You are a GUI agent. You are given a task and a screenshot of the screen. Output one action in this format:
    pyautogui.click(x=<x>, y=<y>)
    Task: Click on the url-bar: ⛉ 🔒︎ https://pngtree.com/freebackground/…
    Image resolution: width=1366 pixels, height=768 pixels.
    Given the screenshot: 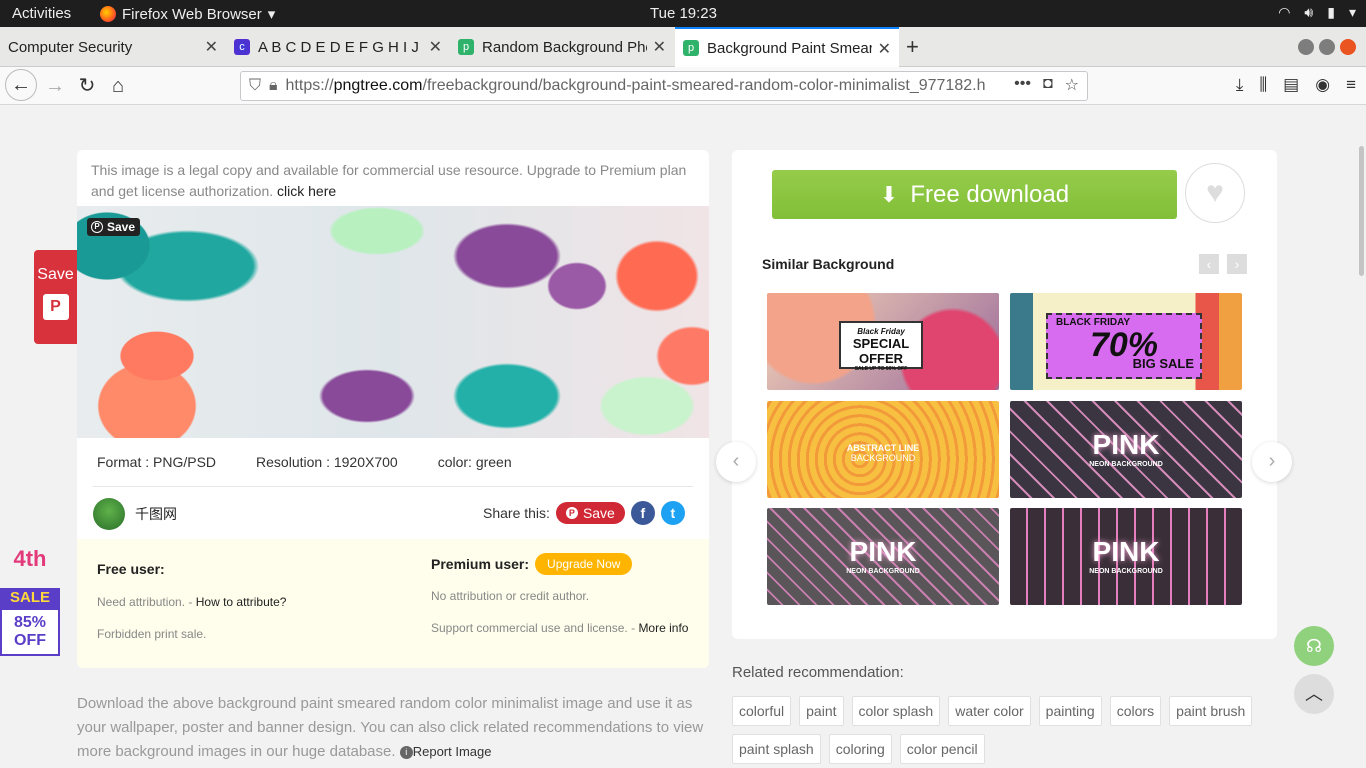 What is the action you would take?
    pyautogui.click(x=664, y=86)
    